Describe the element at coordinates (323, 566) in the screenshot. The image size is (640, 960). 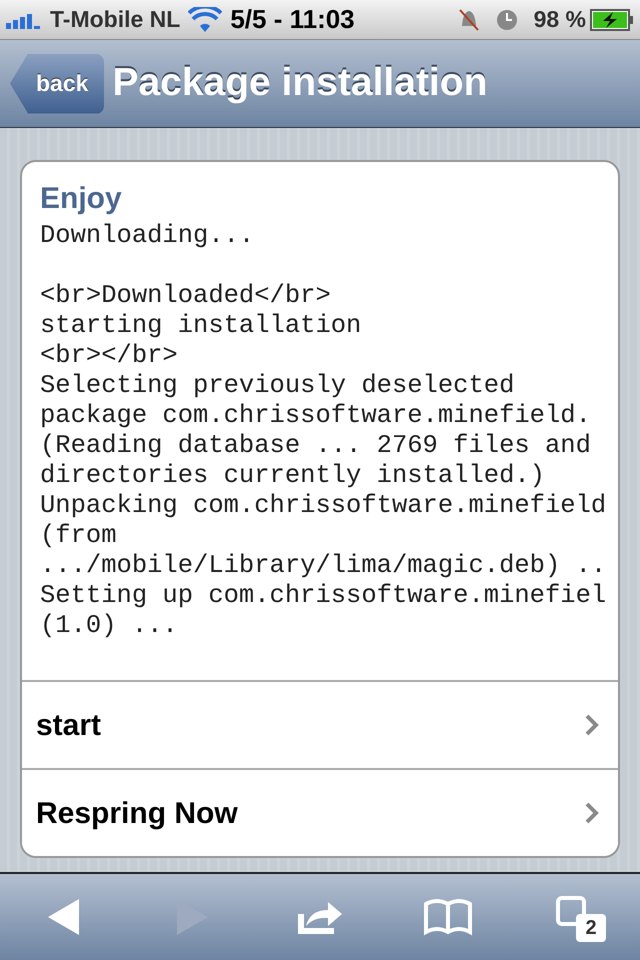
I see `log-line: .../mobile/Library/lima/magic.deb) ..` at that location.